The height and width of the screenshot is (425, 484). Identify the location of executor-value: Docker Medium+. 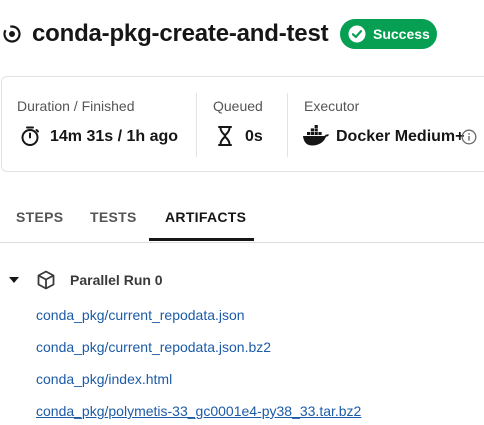
(400, 136).